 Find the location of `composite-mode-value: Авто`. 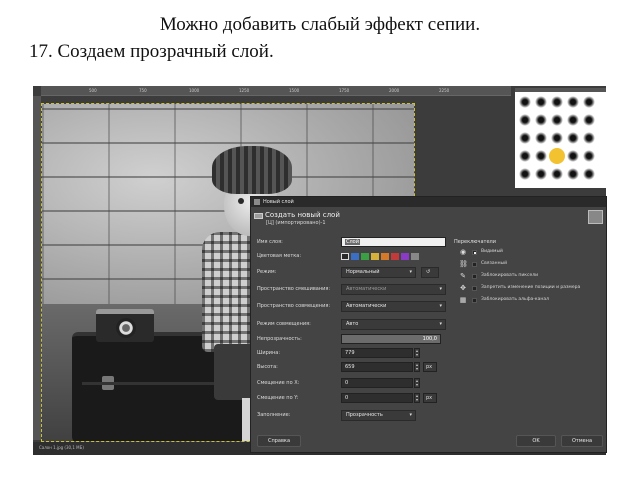

composite-mode-value: Авто is located at coordinates (352, 324).